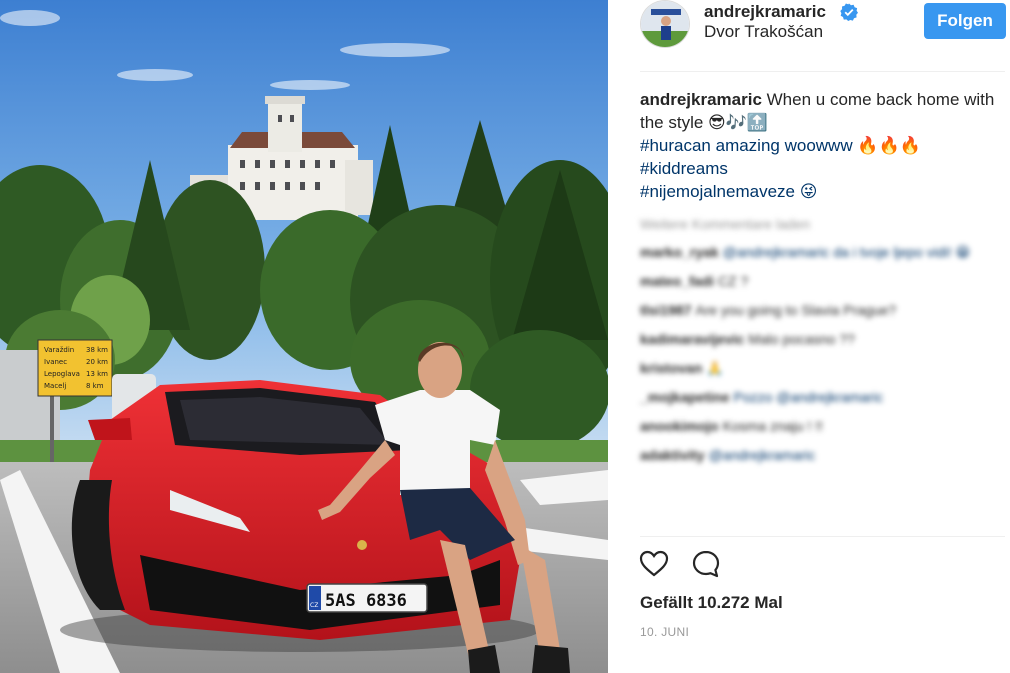 This screenshot has width=1010, height=673. What do you see at coordinates (55, 362) in the screenshot?
I see `sign-row: Ivanec` at bounding box center [55, 362].